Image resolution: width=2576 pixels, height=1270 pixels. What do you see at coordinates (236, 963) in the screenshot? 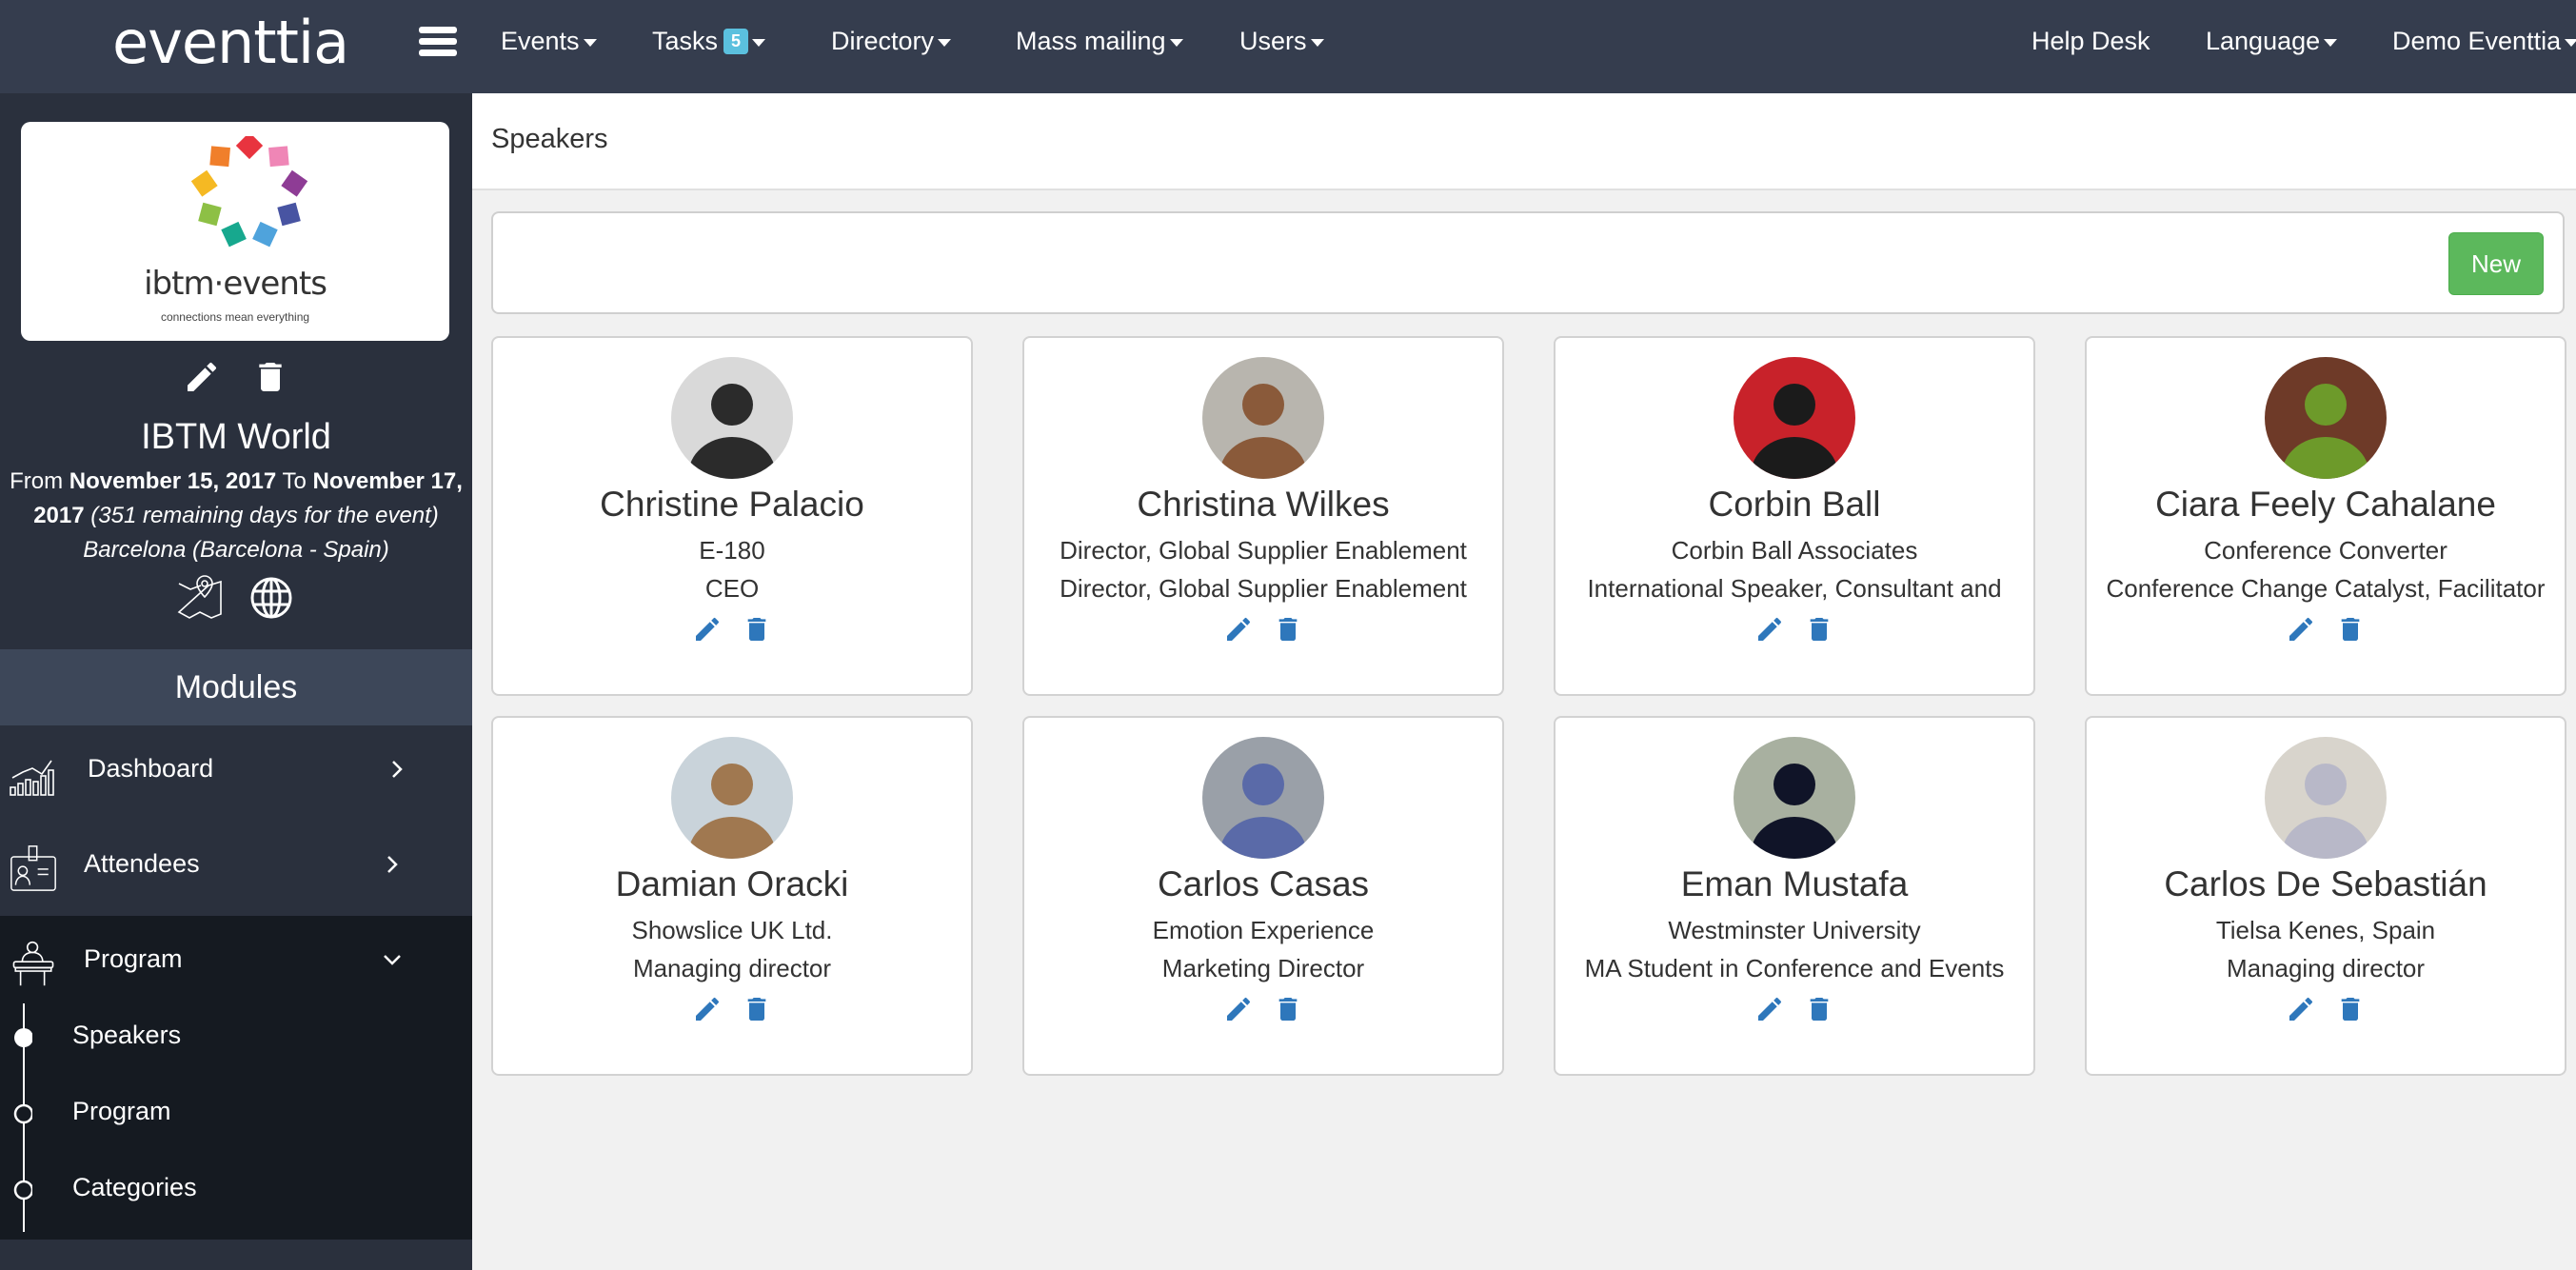
I see `sidebar-item-program: Program` at bounding box center [236, 963].